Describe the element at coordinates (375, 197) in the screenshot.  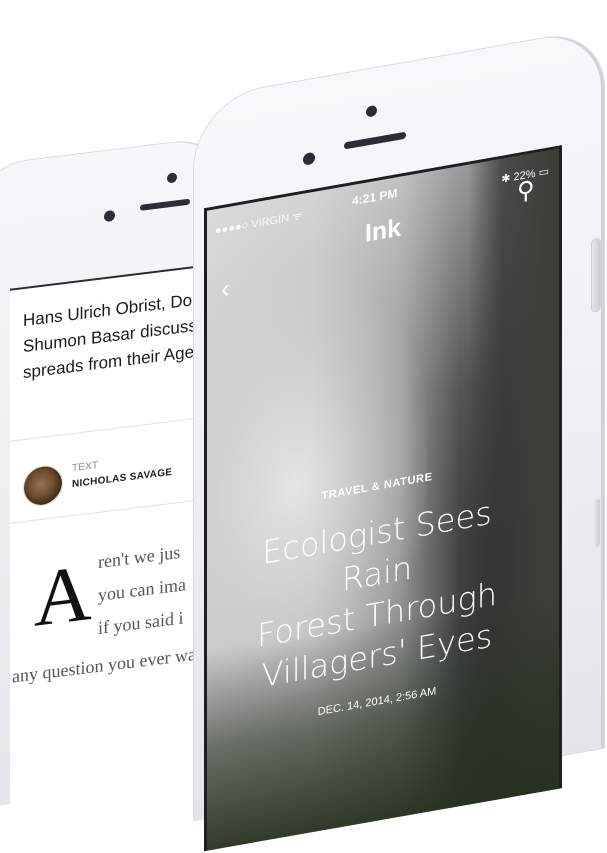
I see `status-time: 4:21 PM` at that location.